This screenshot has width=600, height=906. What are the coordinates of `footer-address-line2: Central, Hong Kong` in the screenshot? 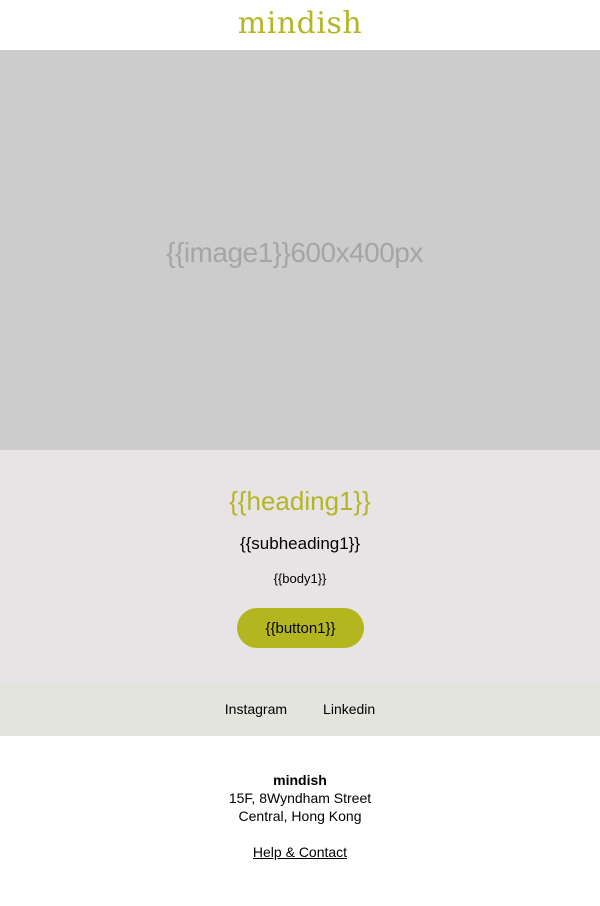 It's located at (300, 816).